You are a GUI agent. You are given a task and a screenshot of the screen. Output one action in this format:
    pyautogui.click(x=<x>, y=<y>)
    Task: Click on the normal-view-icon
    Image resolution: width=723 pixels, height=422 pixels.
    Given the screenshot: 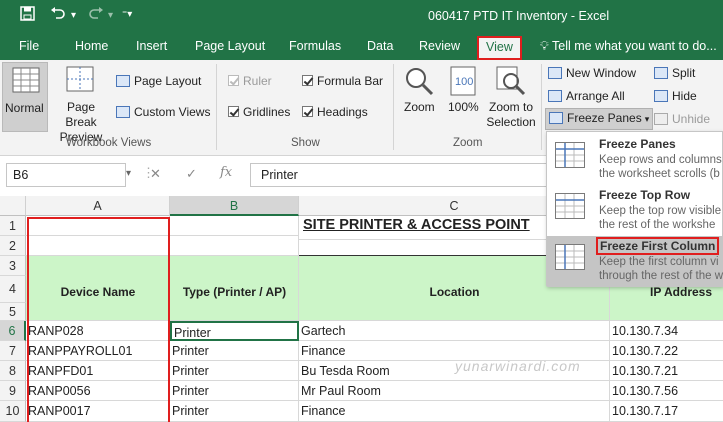 What is the action you would take?
    pyautogui.click(x=26, y=80)
    